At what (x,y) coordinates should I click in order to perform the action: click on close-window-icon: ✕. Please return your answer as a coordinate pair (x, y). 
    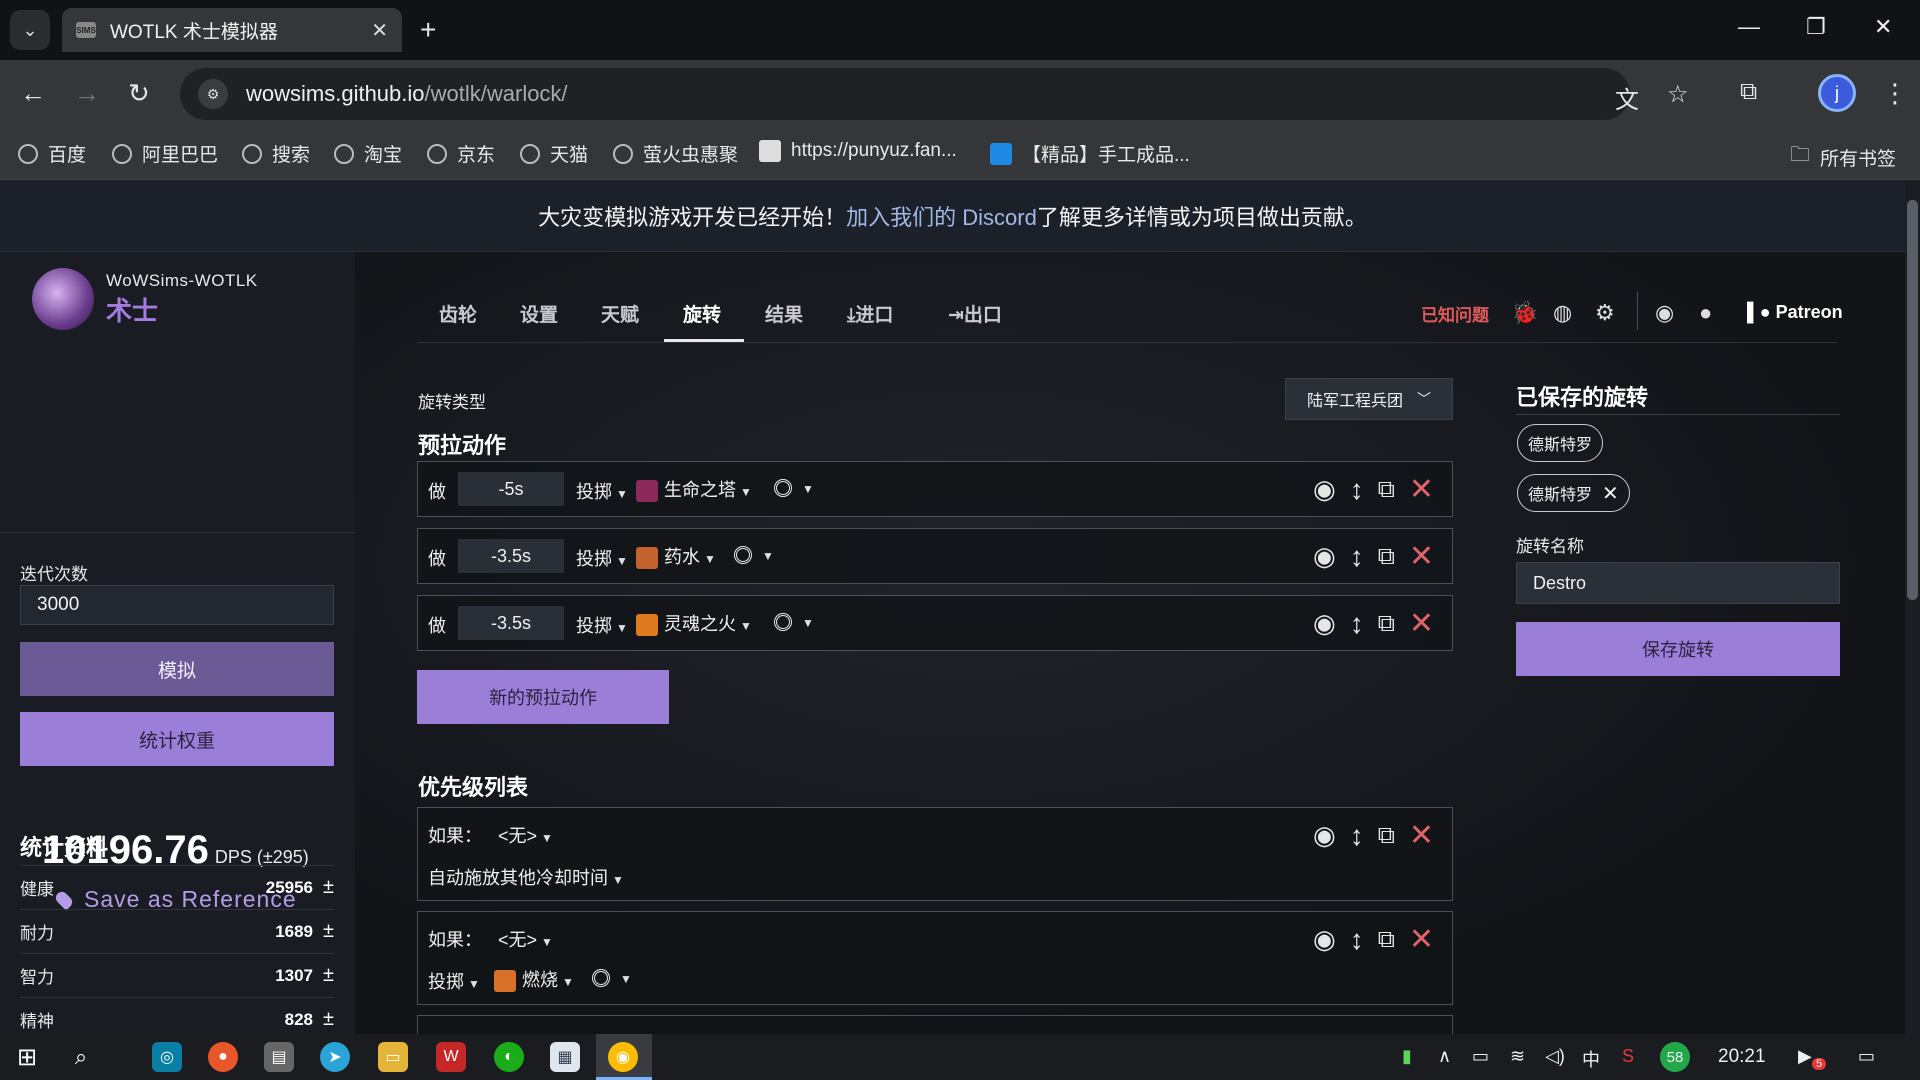
    Looking at the image, I should click on (1883, 27).